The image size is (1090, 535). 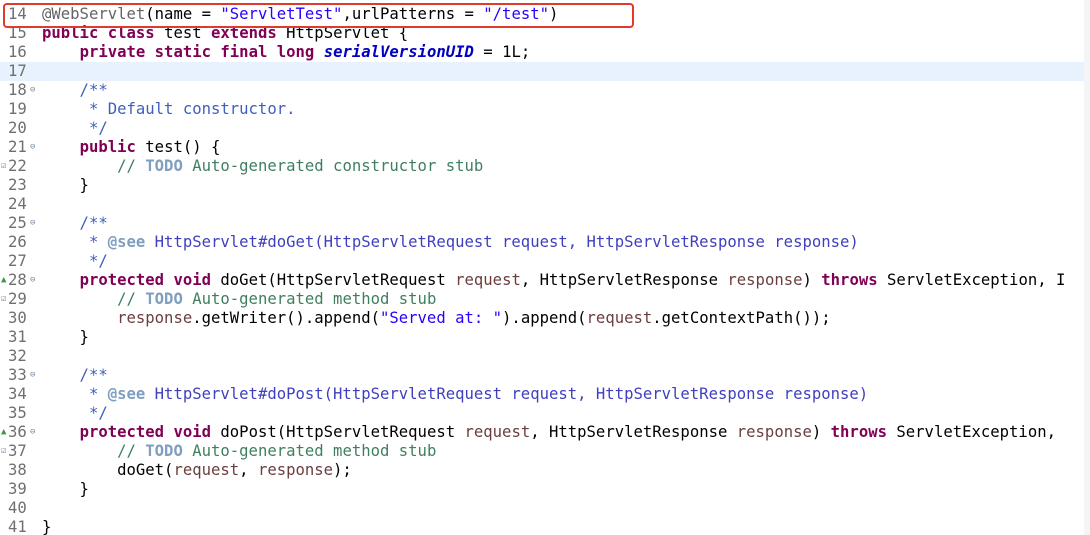 What do you see at coordinates (413, 14) in the screenshot?
I see `code-token: ,urlPatterns =` at bounding box center [413, 14].